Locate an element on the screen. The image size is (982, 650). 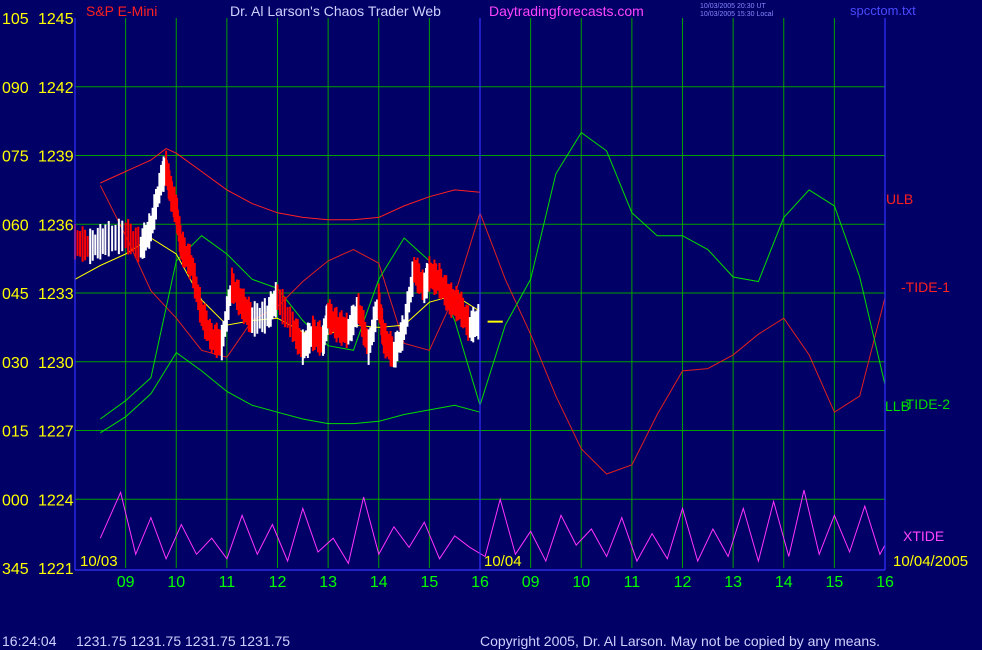
y-tick-angle: 030 is located at coordinates (15, 363).